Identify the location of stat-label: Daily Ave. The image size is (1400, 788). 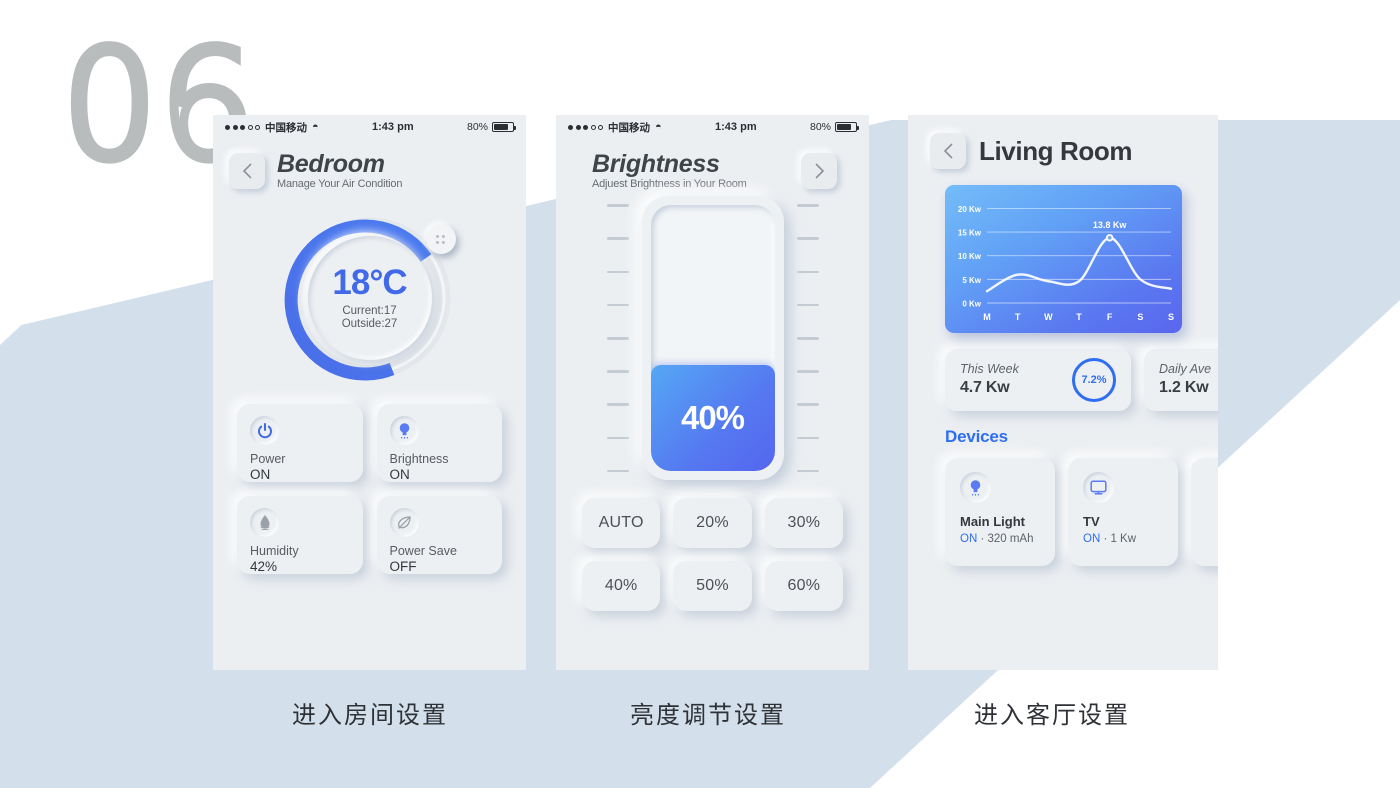
(1185, 369).